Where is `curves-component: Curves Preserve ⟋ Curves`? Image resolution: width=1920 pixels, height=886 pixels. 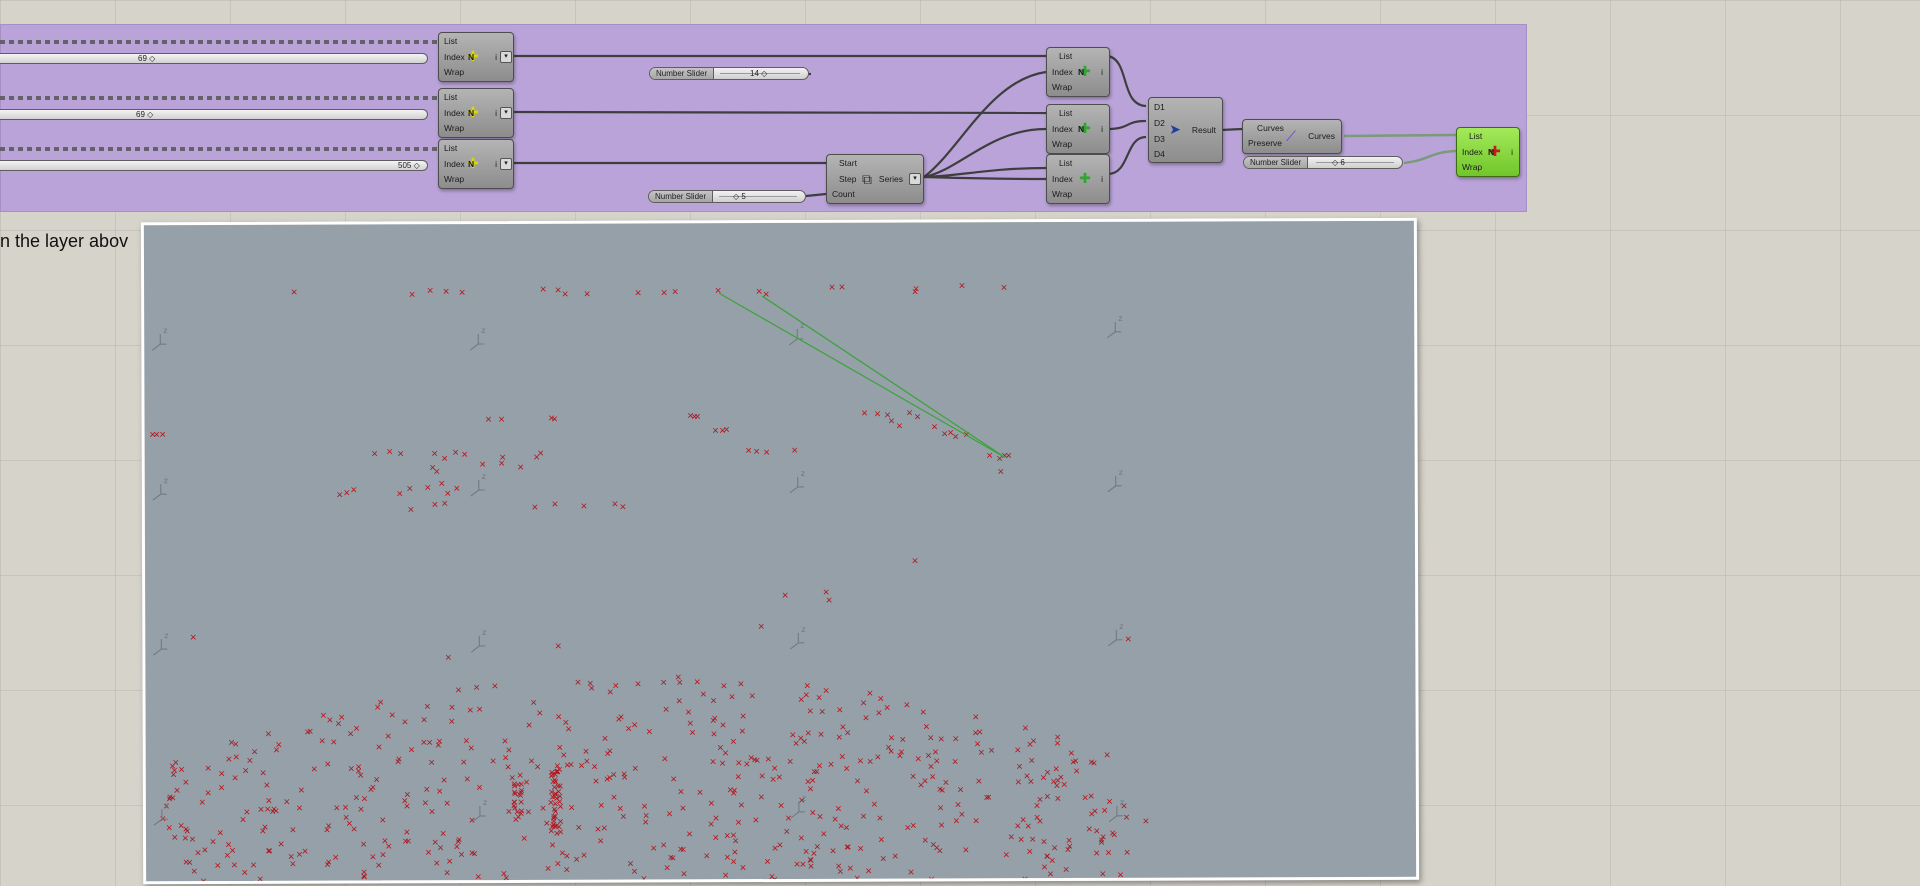 curves-component: Curves Preserve ⟋ Curves is located at coordinates (1292, 136).